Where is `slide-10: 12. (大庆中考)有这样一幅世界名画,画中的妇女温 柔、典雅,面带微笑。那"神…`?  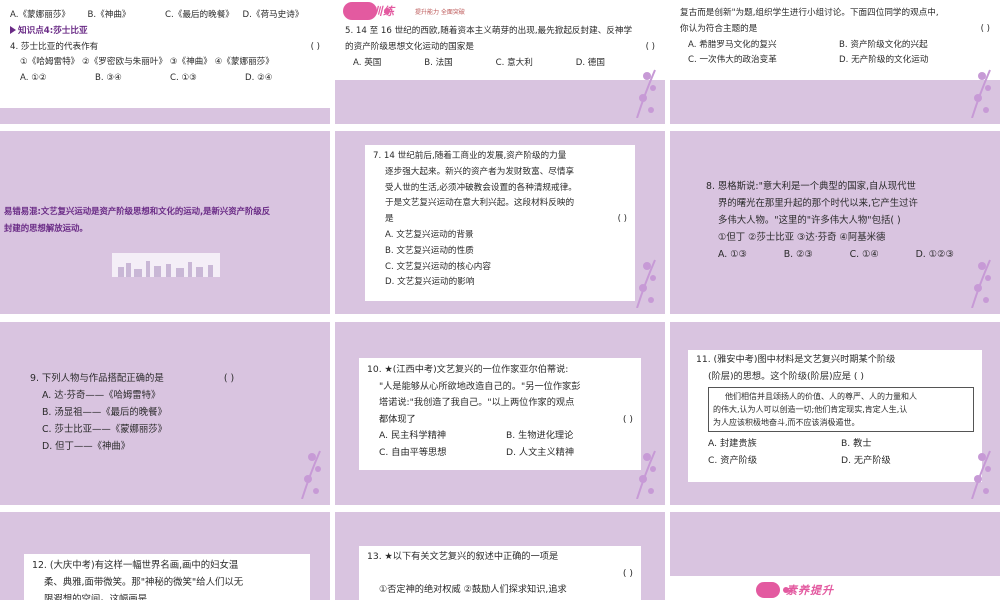 slide-10: 12. (大庆中考)有这样一幅世界名画,画中的妇女温 柔、典雅,面带微笑。那"神… is located at coordinates (165, 556).